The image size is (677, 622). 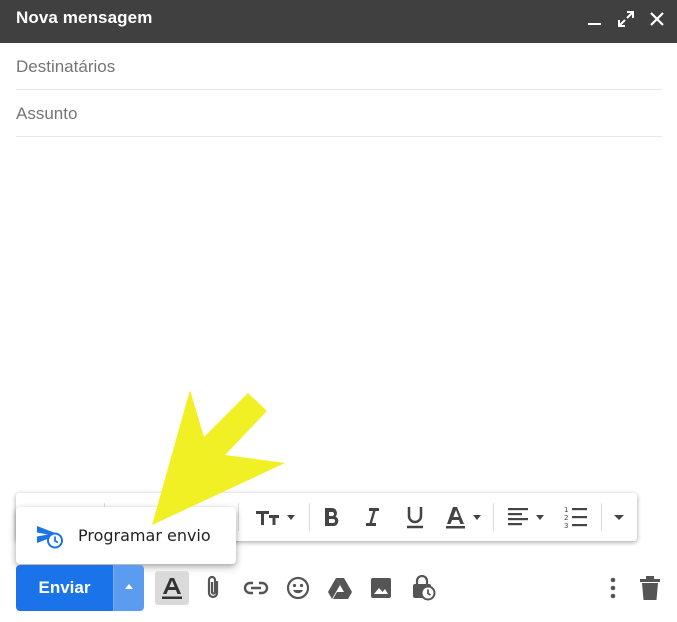 I want to click on schedule-send-menu: Programar envio, so click(x=126, y=535).